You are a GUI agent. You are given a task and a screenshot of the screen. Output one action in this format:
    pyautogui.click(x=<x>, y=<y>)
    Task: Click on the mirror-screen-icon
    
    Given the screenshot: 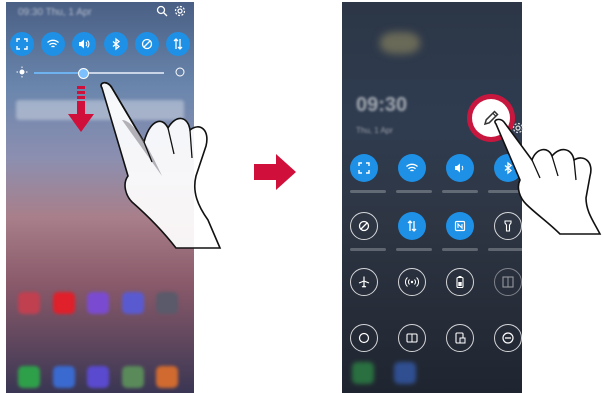 What is the action you would take?
    pyautogui.click(x=508, y=282)
    